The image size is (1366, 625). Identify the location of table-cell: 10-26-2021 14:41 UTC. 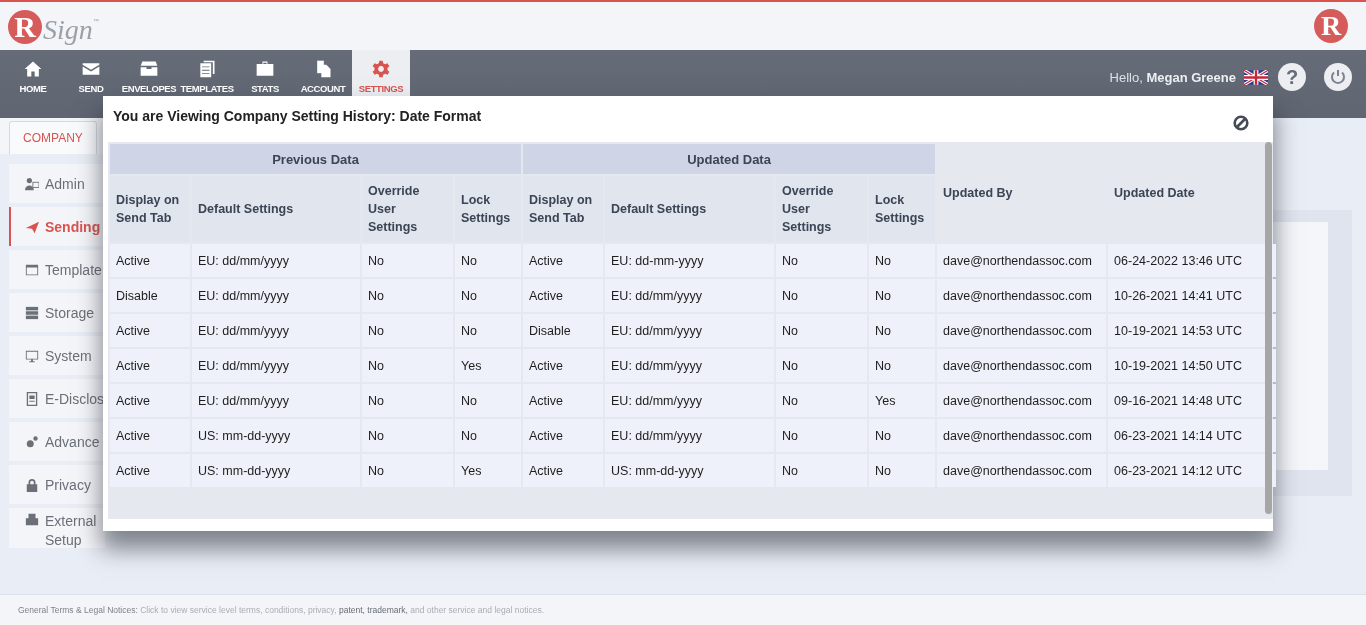
(1192, 295).